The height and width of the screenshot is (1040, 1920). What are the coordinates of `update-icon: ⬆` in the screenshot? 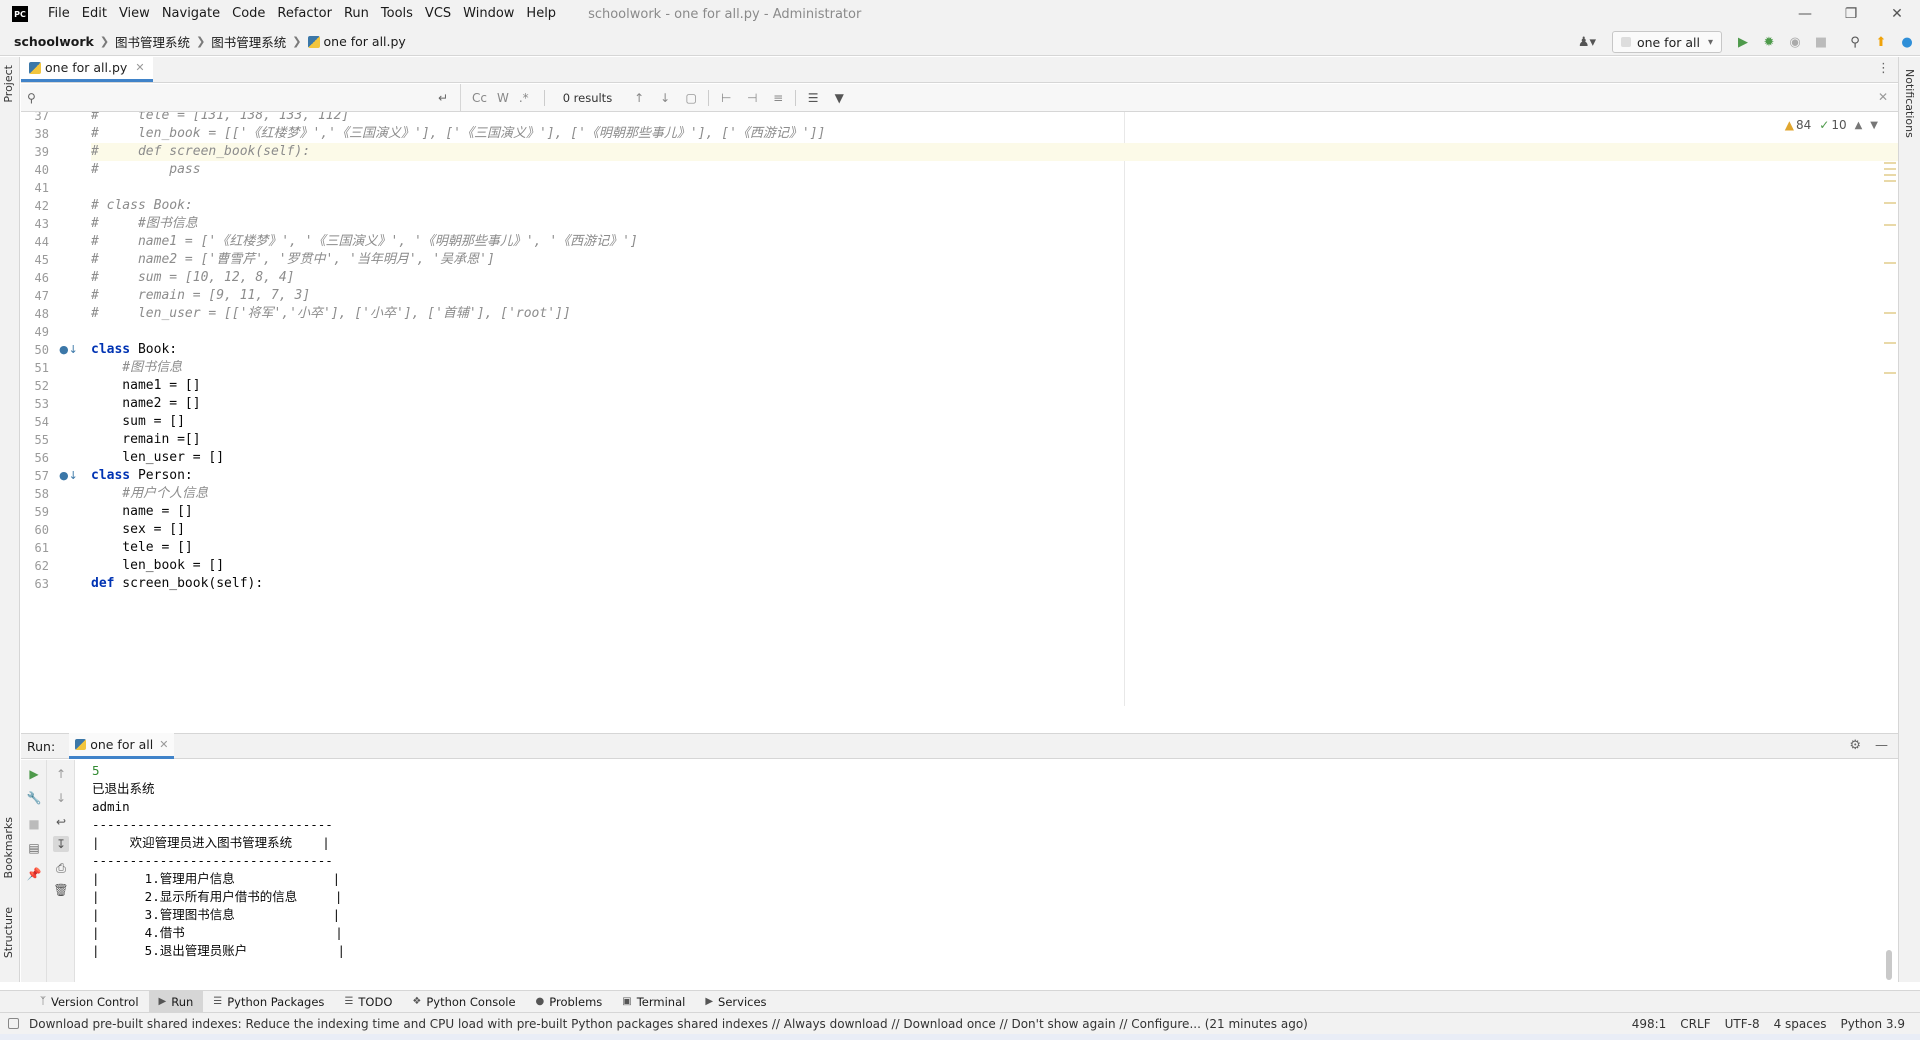 It's located at (1881, 42).